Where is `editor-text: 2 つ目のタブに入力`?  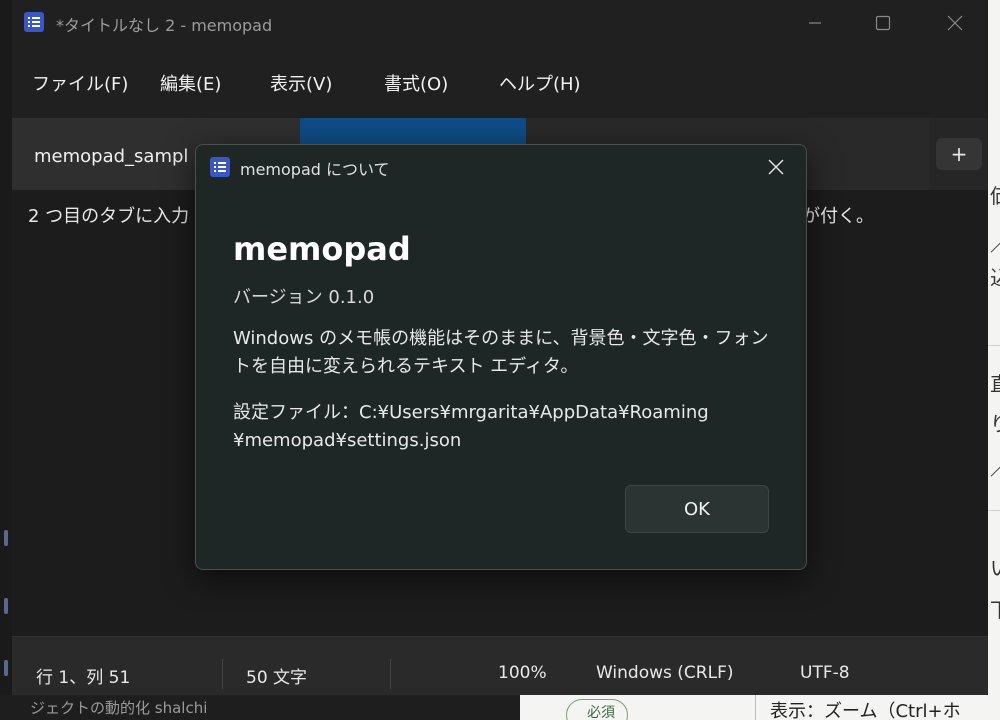 editor-text: 2 つ目のタブに入力 is located at coordinates (109, 216).